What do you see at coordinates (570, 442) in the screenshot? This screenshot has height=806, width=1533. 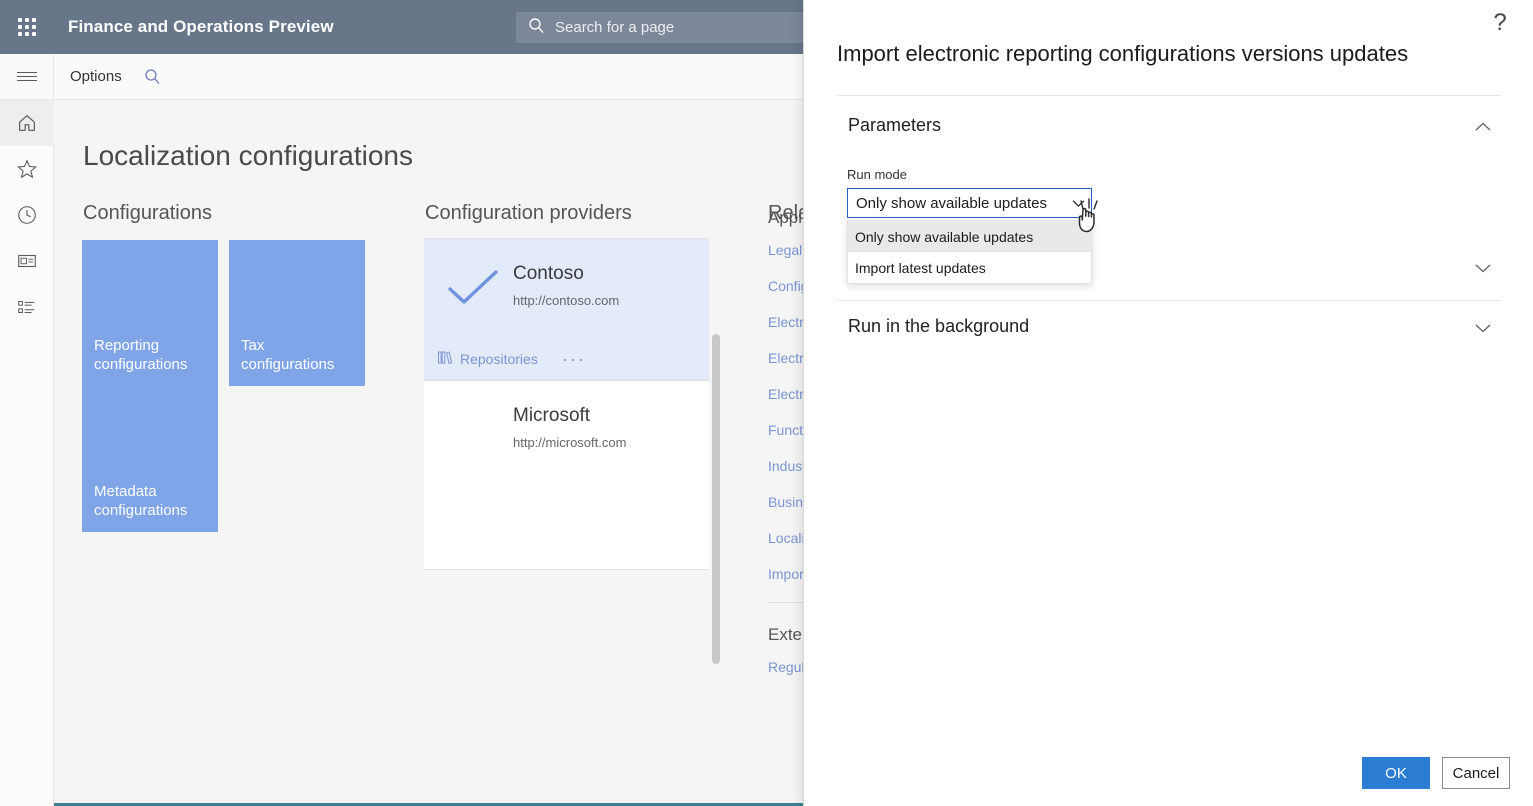 I see `provider-url: http://microsoft.com` at bounding box center [570, 442].